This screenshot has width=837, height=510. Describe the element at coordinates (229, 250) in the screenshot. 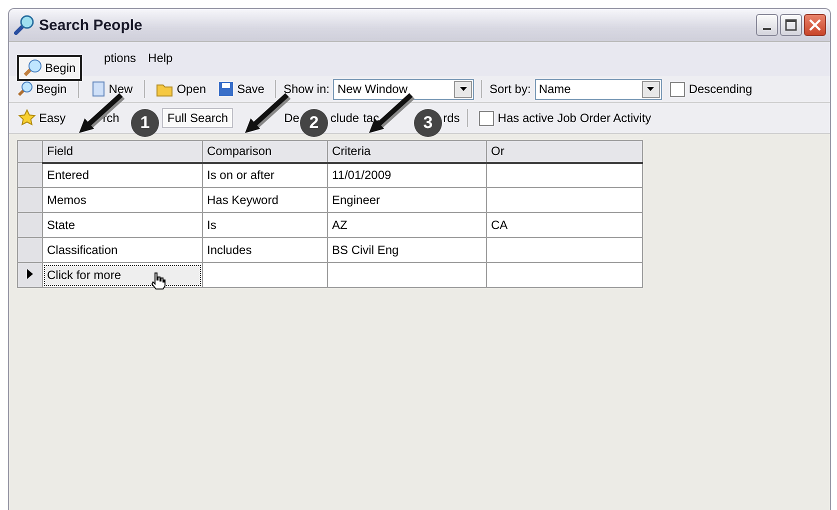

I see `table-cell: Includes` at that location.